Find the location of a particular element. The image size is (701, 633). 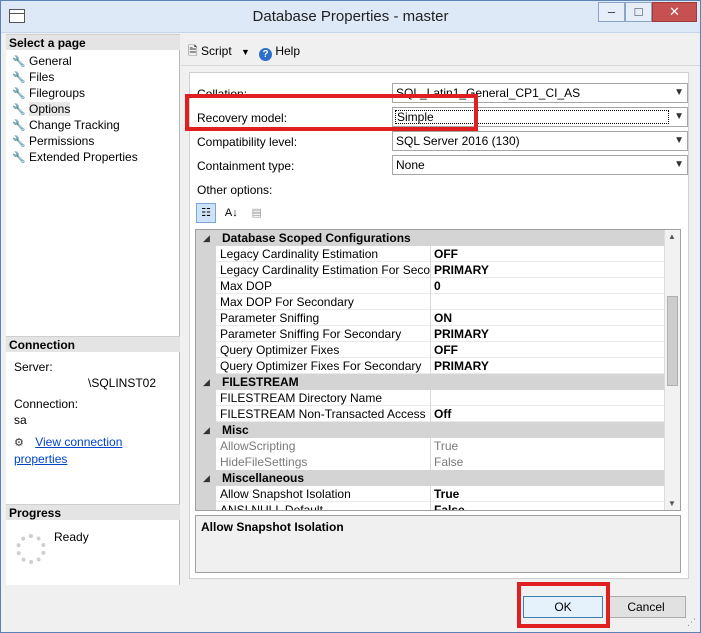

property-row: Query Optimizer Fixes OFF is located at coordinates (430, 350).